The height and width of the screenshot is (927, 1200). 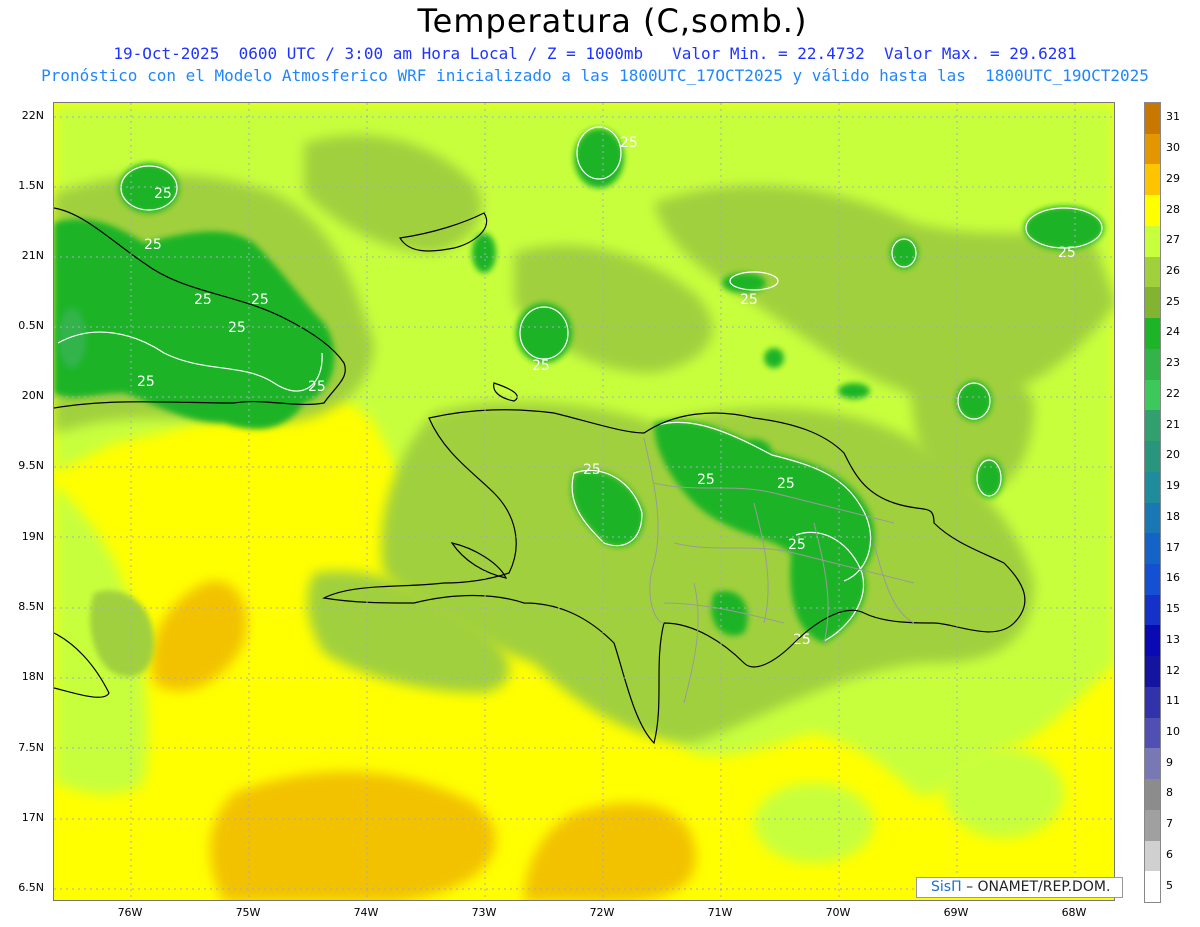 What do you see at coordinates (1173, 393) in the screenshot?
I see `legend-label: 22` at bounding box center [1173, 393].